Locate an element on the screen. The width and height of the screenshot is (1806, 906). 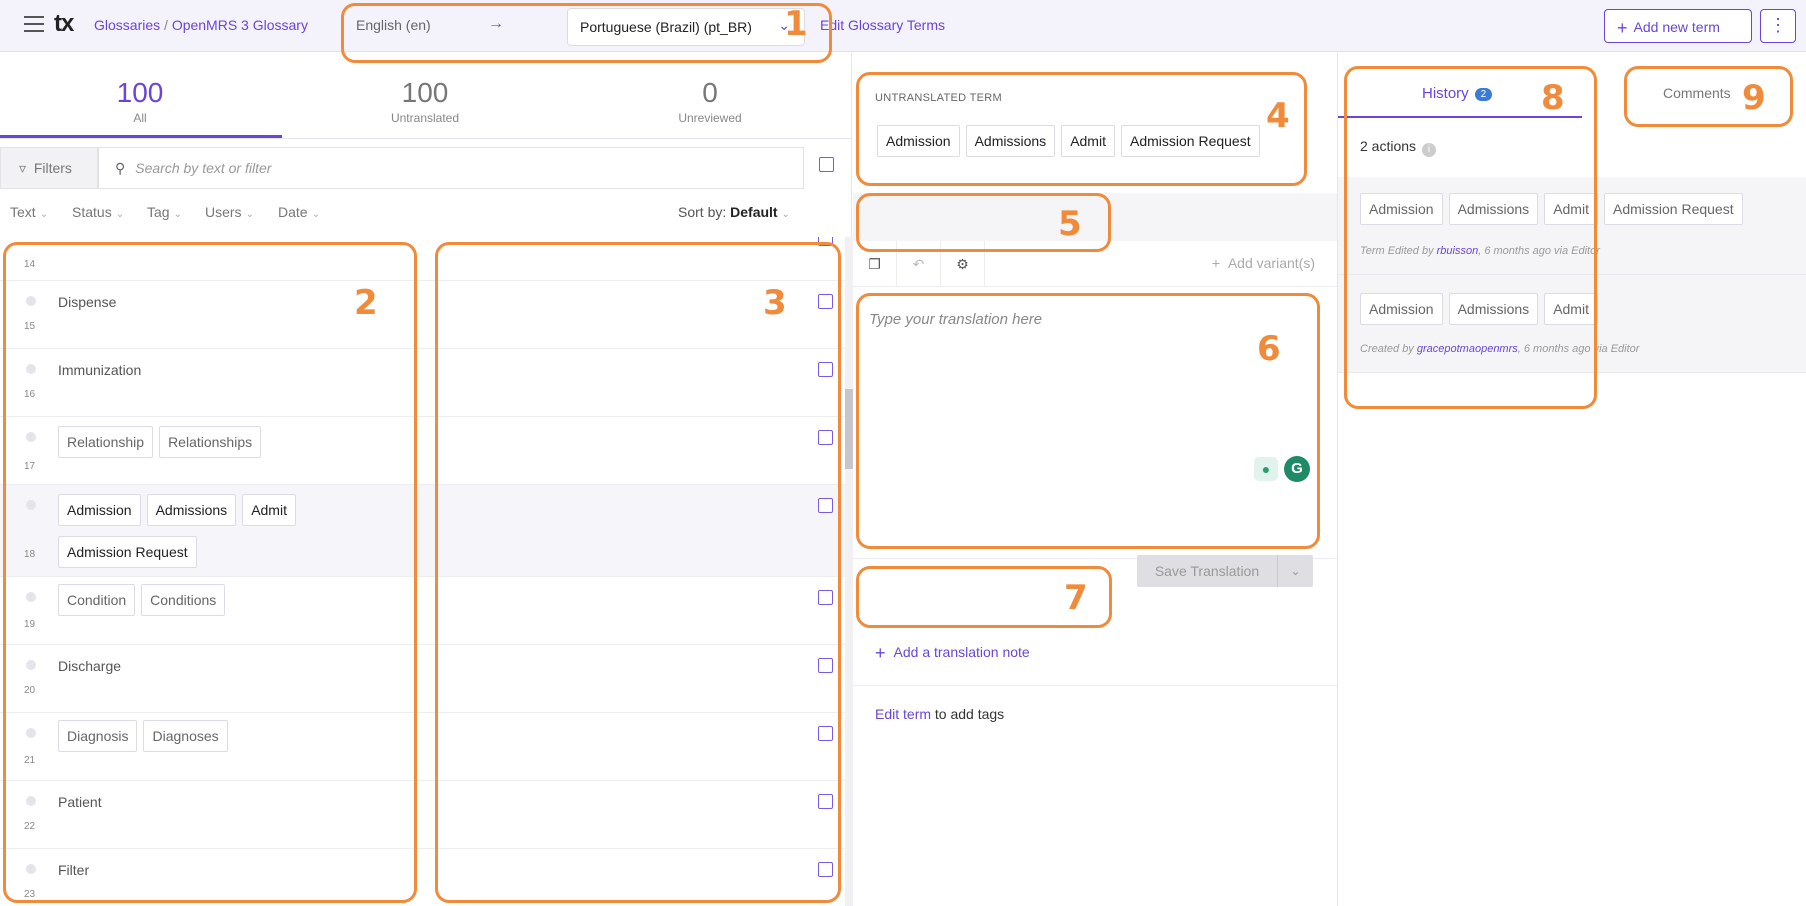
save-translation-button: Save Translation is located at coordinates (1207, 571).